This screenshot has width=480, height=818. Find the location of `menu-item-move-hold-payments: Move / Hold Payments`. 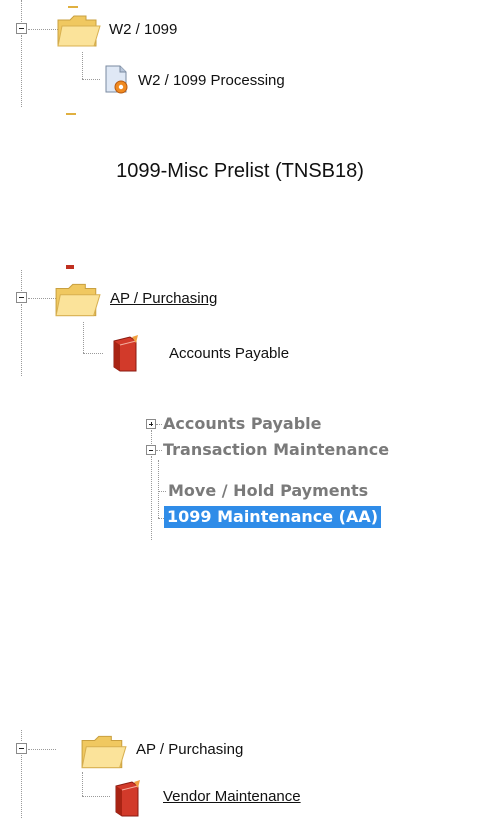

menu-item-move-hold-payments: Move / Hold Payments is located at coordinates (268, 490).